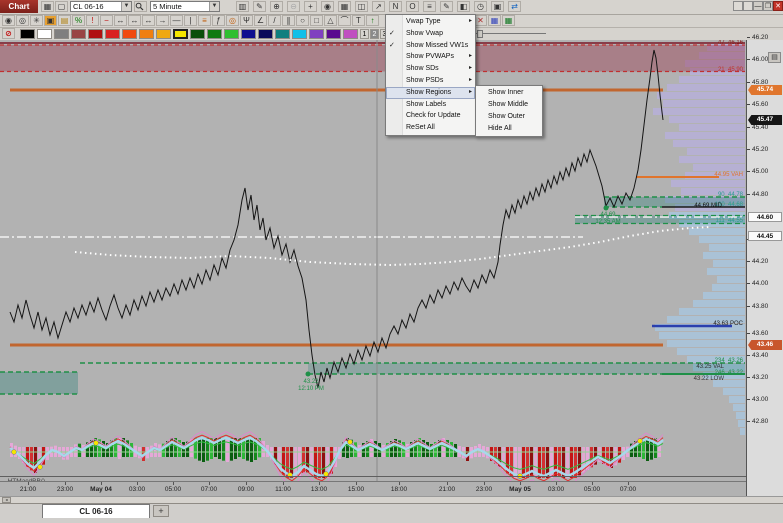  I want to click on fib-lines-icon: ≡, so click(204, 20).